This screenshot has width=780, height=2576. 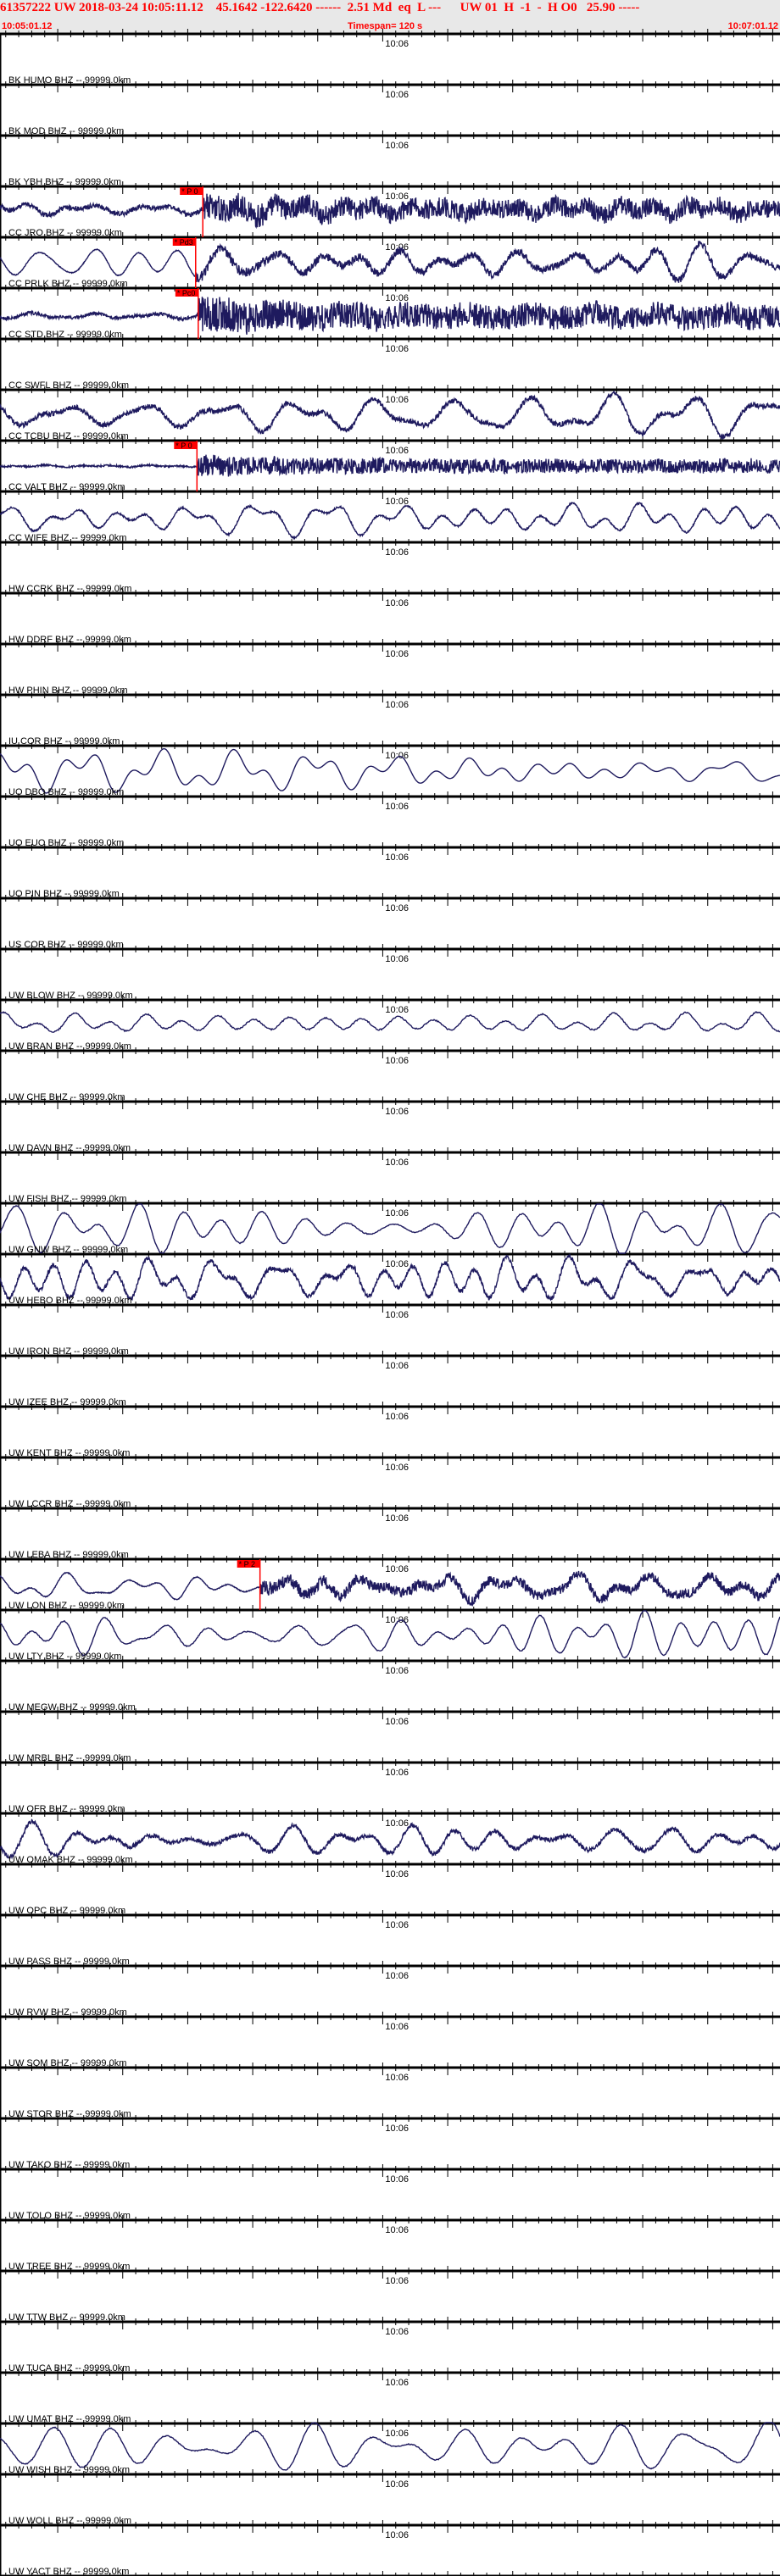 I want to click on pick-label: * P 0, so click(x=189, y=191).